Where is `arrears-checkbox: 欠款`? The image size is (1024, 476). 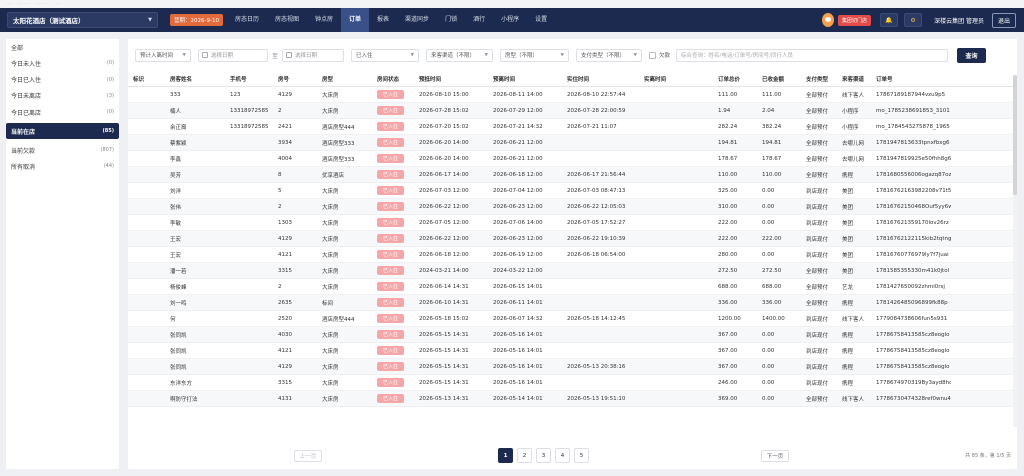
arrears-checkbox: 欠款 is located at coordinates (659, 55).